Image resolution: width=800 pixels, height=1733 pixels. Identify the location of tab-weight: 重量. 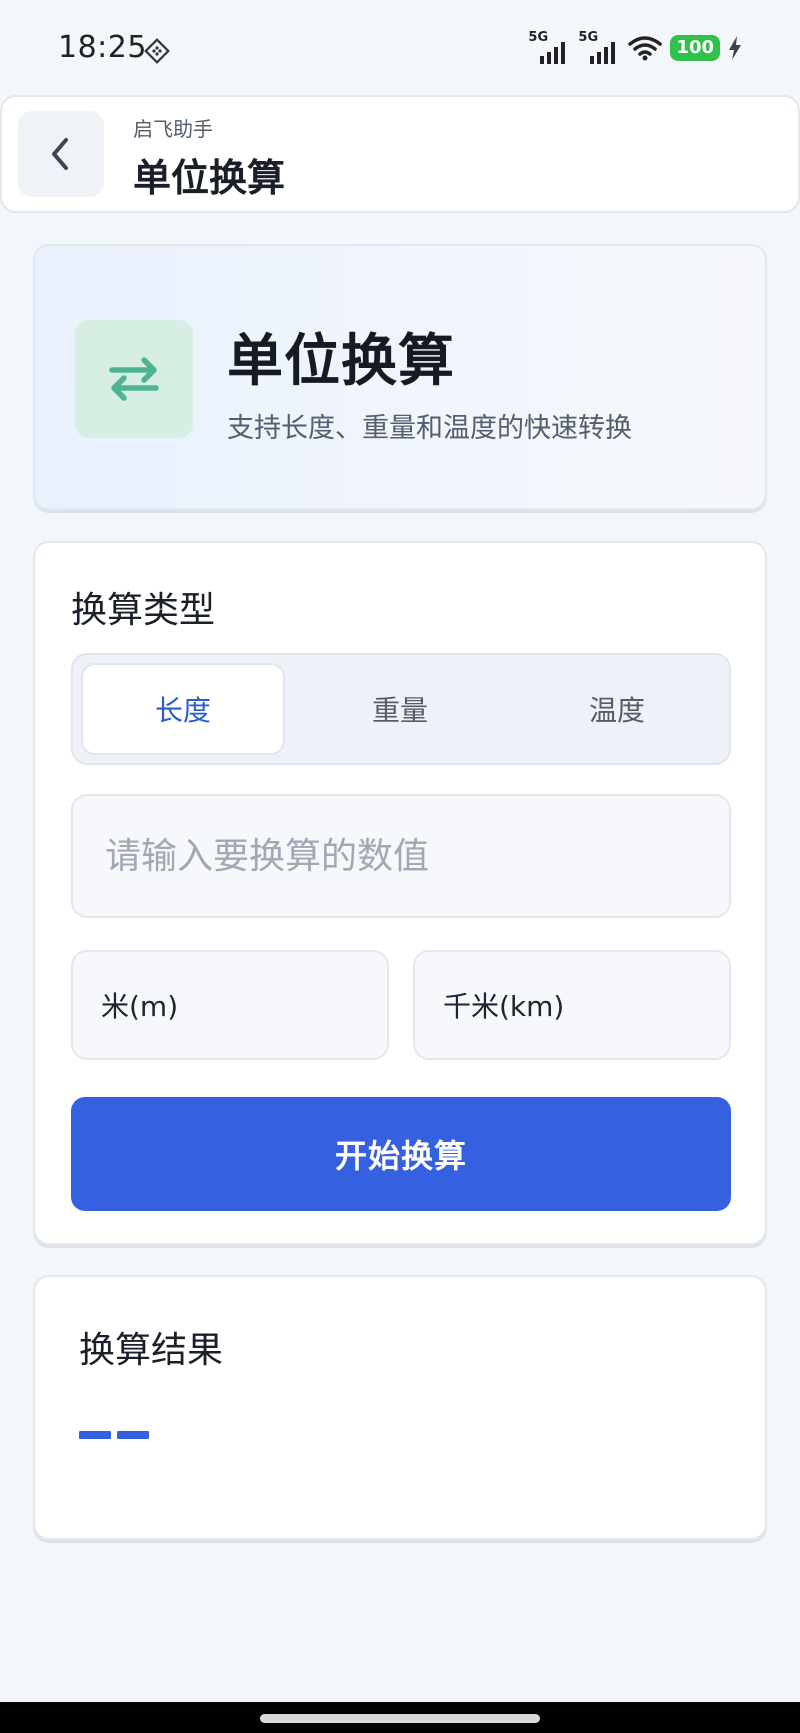
(400, 709).